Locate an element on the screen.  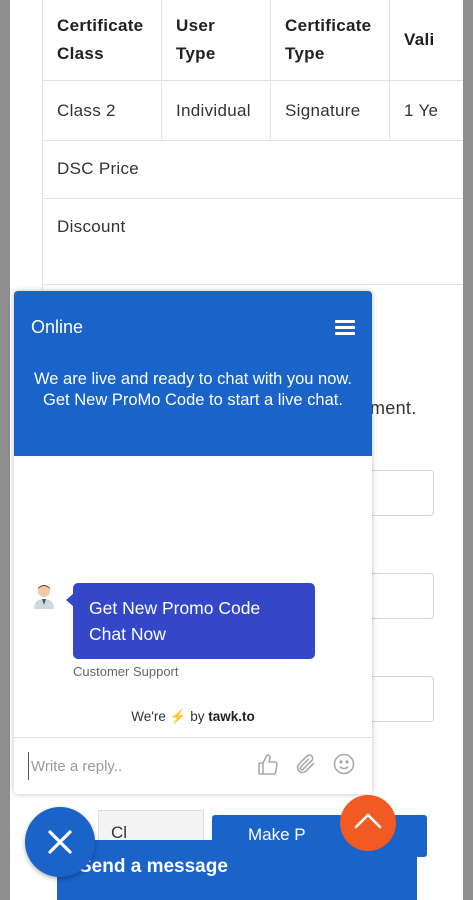
cell-class: Class 2 is located at coordinates (86, 110).